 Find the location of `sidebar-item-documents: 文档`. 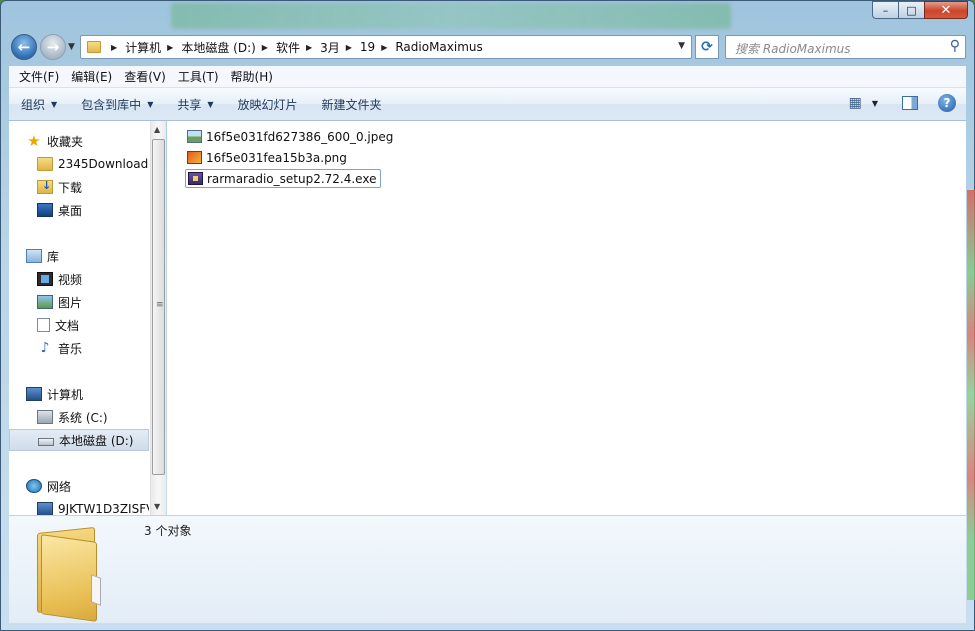

sidebar-item-documents: 文档 is located at coordinates (79, 325).